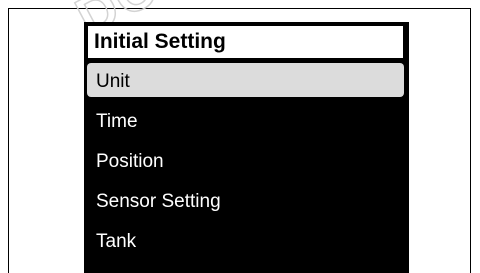 The width and height of the screenshot is (480, 273). I want to click on menu-item-label: Unit, so click(113, 81).